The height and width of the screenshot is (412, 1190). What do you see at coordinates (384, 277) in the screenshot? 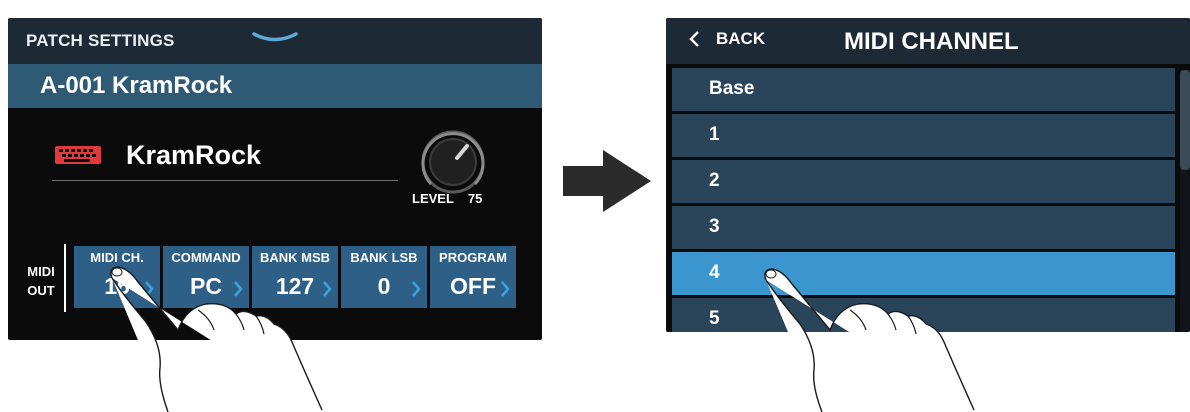
I see `param-bank-lsb: BANK LSB 0` at bounding box center [384, 277].